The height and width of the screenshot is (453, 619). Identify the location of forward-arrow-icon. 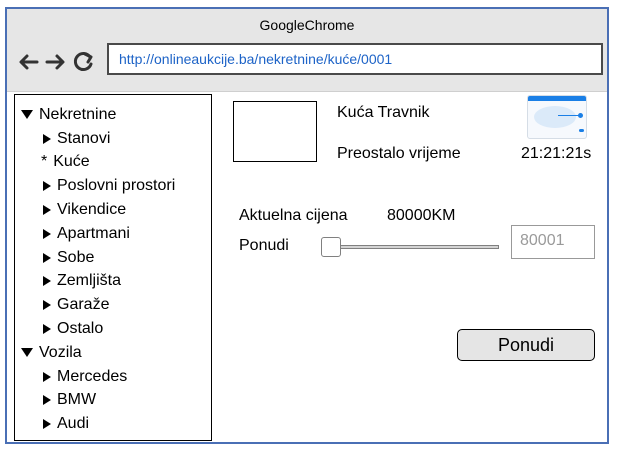
(56, 62).